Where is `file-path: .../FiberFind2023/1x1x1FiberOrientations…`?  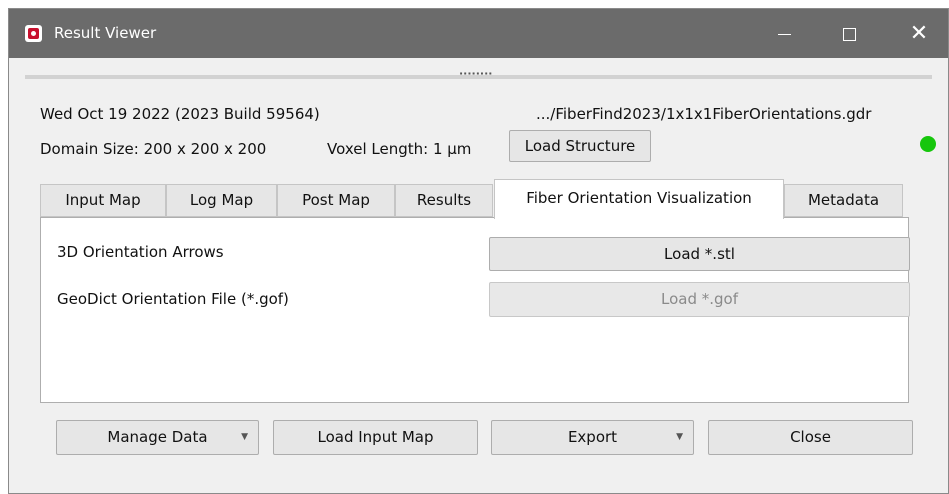 file-path: .../FiberFind2023/1x1x1FiberOrientations… is located at coordinates (704, 114).